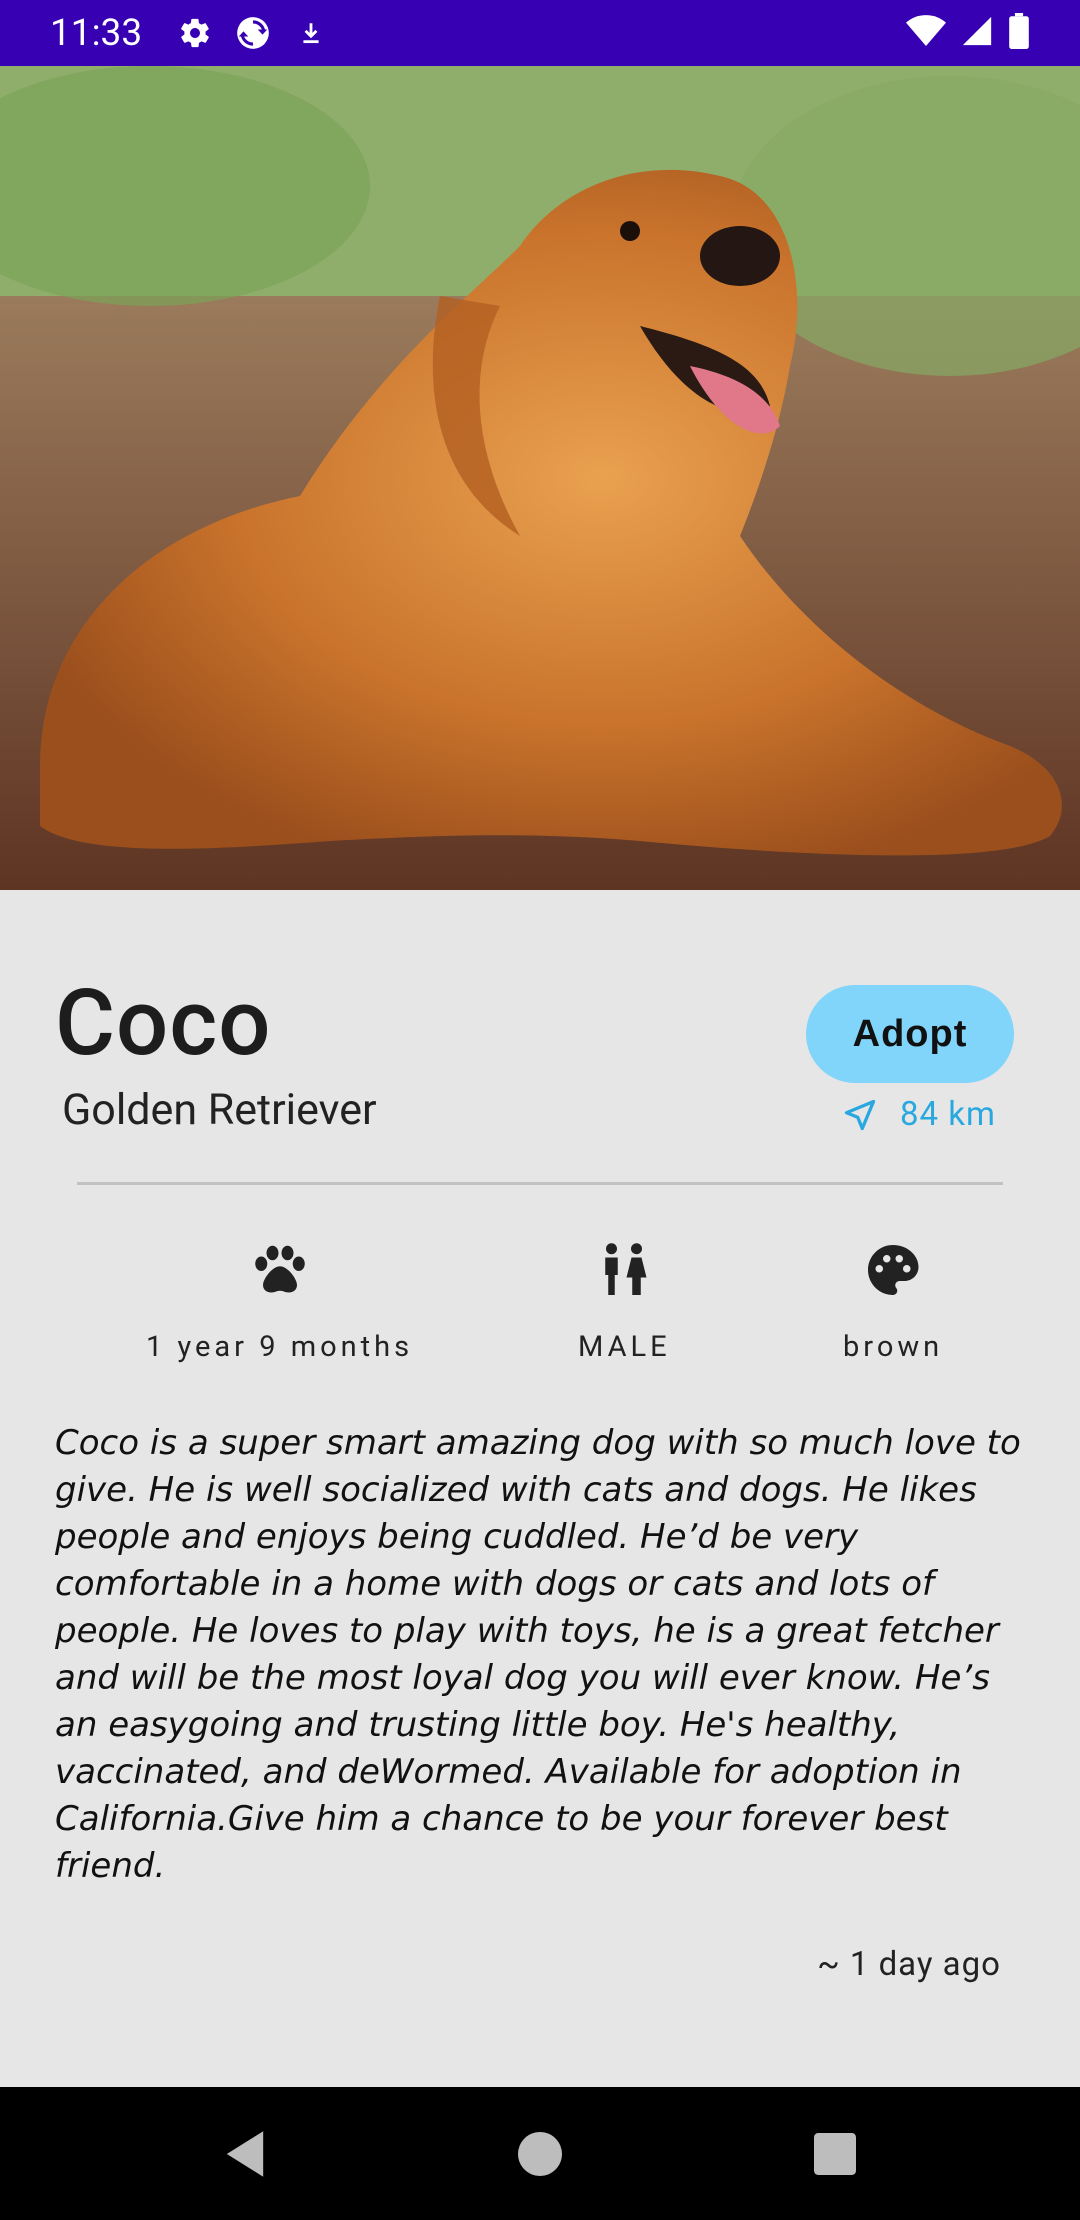 This screenshot has height=2220, width=1080. I want to click on pet-name: Coco, so click(163, 1023).